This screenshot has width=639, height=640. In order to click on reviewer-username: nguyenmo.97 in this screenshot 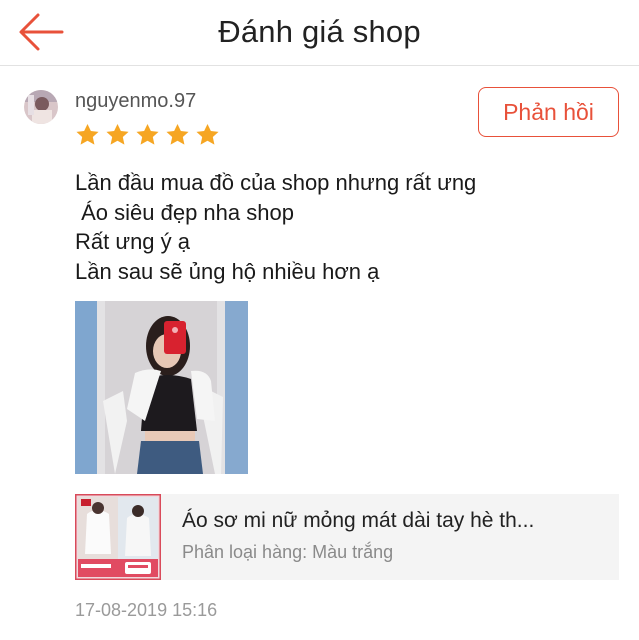, I will do `click(135, 101)`.